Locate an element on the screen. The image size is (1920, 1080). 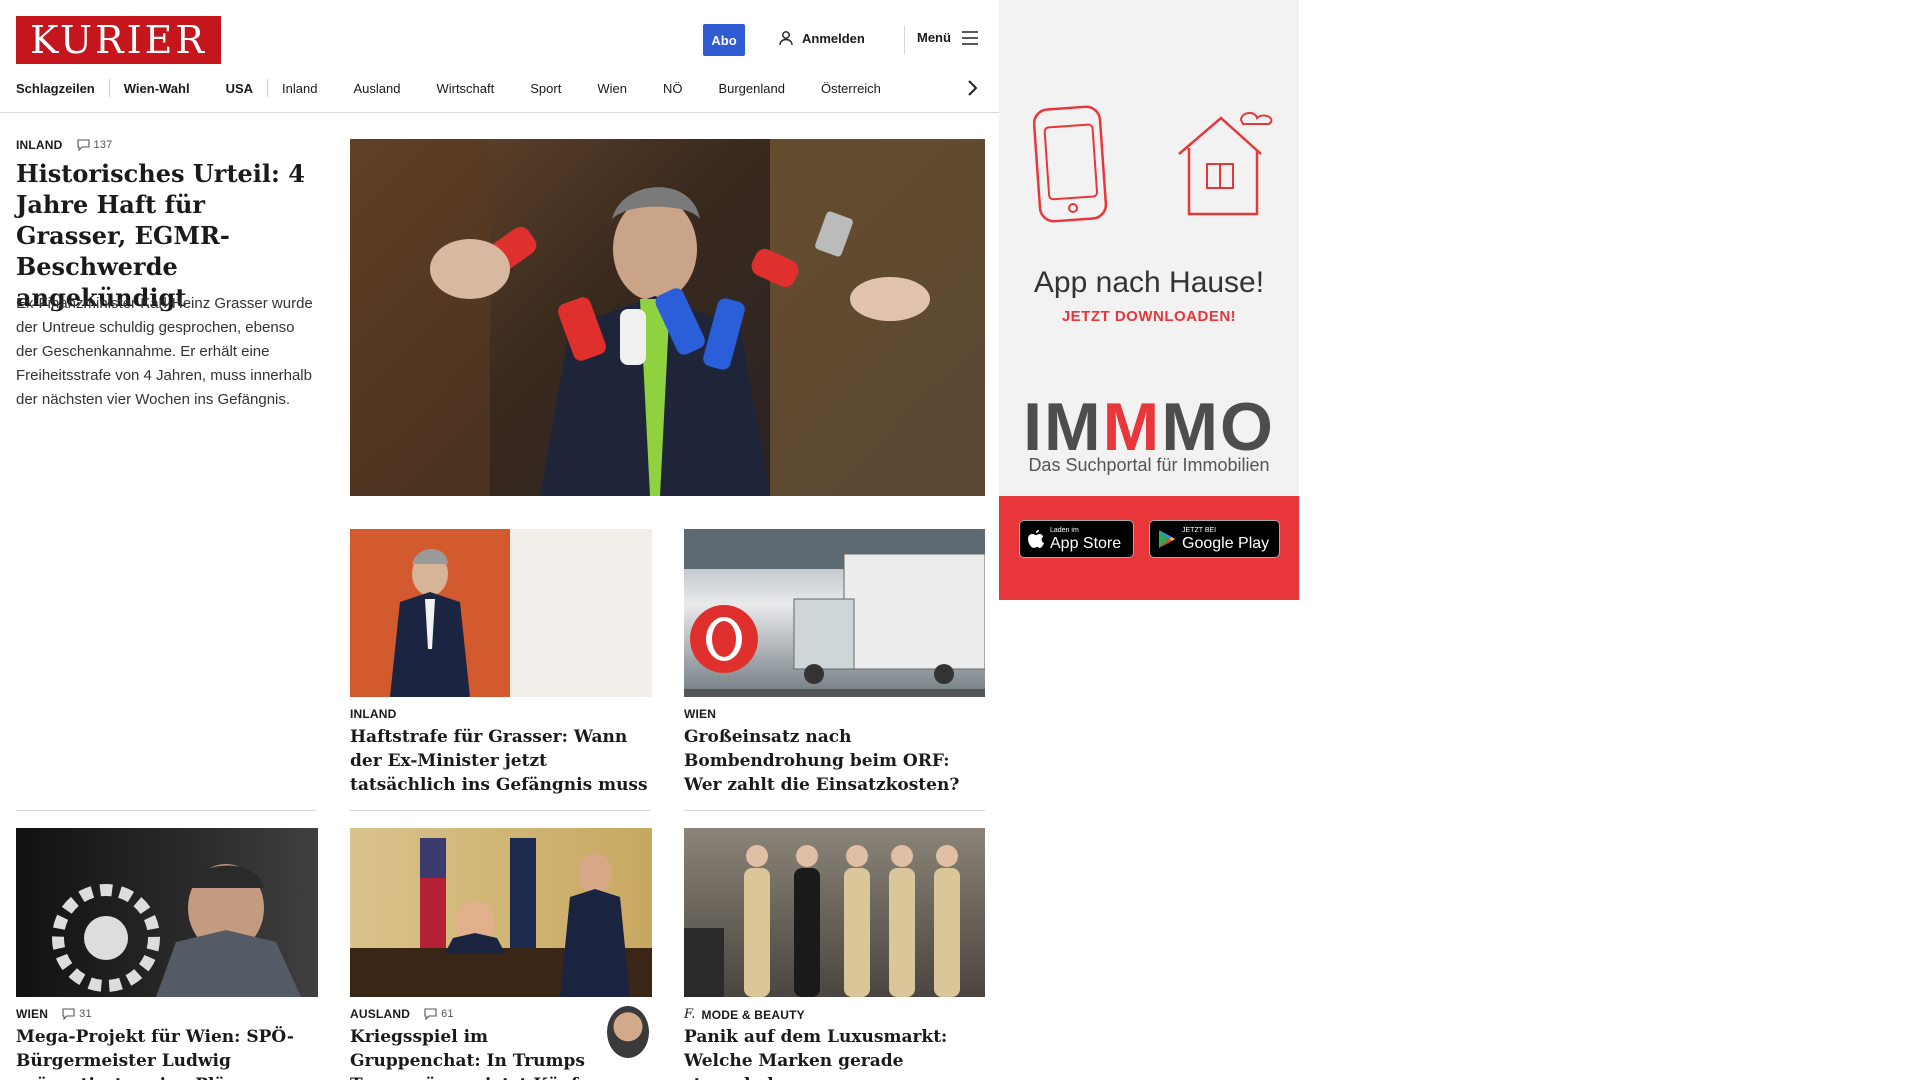
card-category: INLAND is located at coordinates (373, 714).